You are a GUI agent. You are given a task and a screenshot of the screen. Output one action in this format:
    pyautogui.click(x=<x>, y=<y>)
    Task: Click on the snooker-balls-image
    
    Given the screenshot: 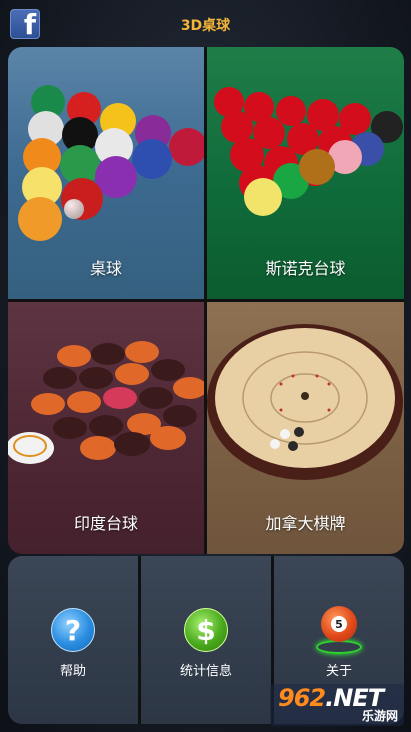 What is the action you would take?
    pyautogui.click(x=308, y=151)
    